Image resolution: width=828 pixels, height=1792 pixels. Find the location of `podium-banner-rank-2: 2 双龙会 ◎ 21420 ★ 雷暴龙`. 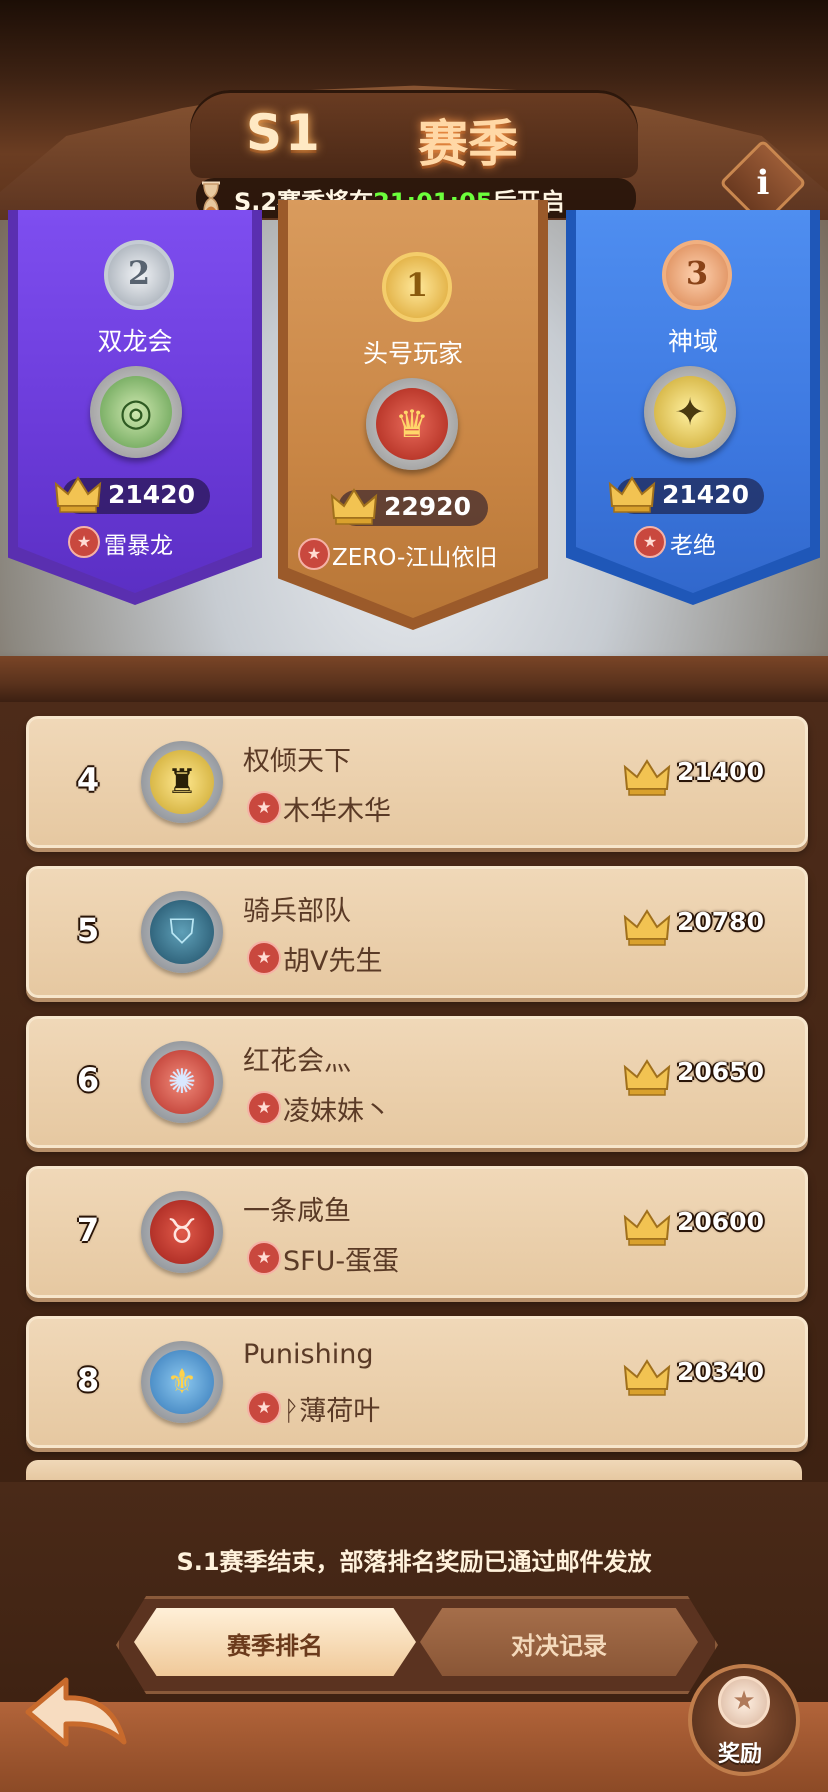

podium-banner-rank-2: 2 双龙会 ◎ 21420 ★ 雷暴龙 is located at coordinates (135, 407).